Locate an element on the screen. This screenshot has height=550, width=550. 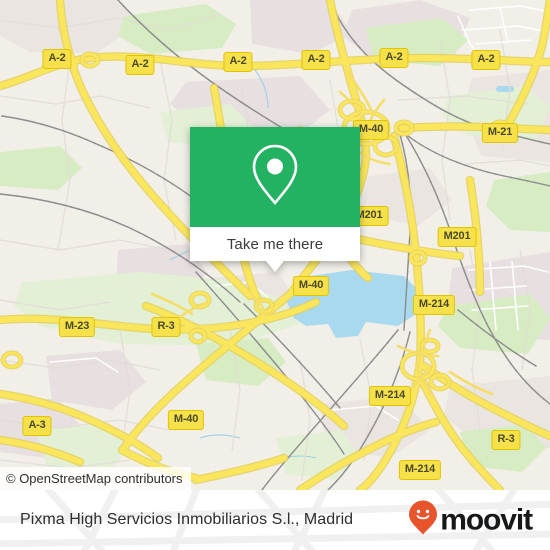
popup-image-area is located at coordinates (275, 177).